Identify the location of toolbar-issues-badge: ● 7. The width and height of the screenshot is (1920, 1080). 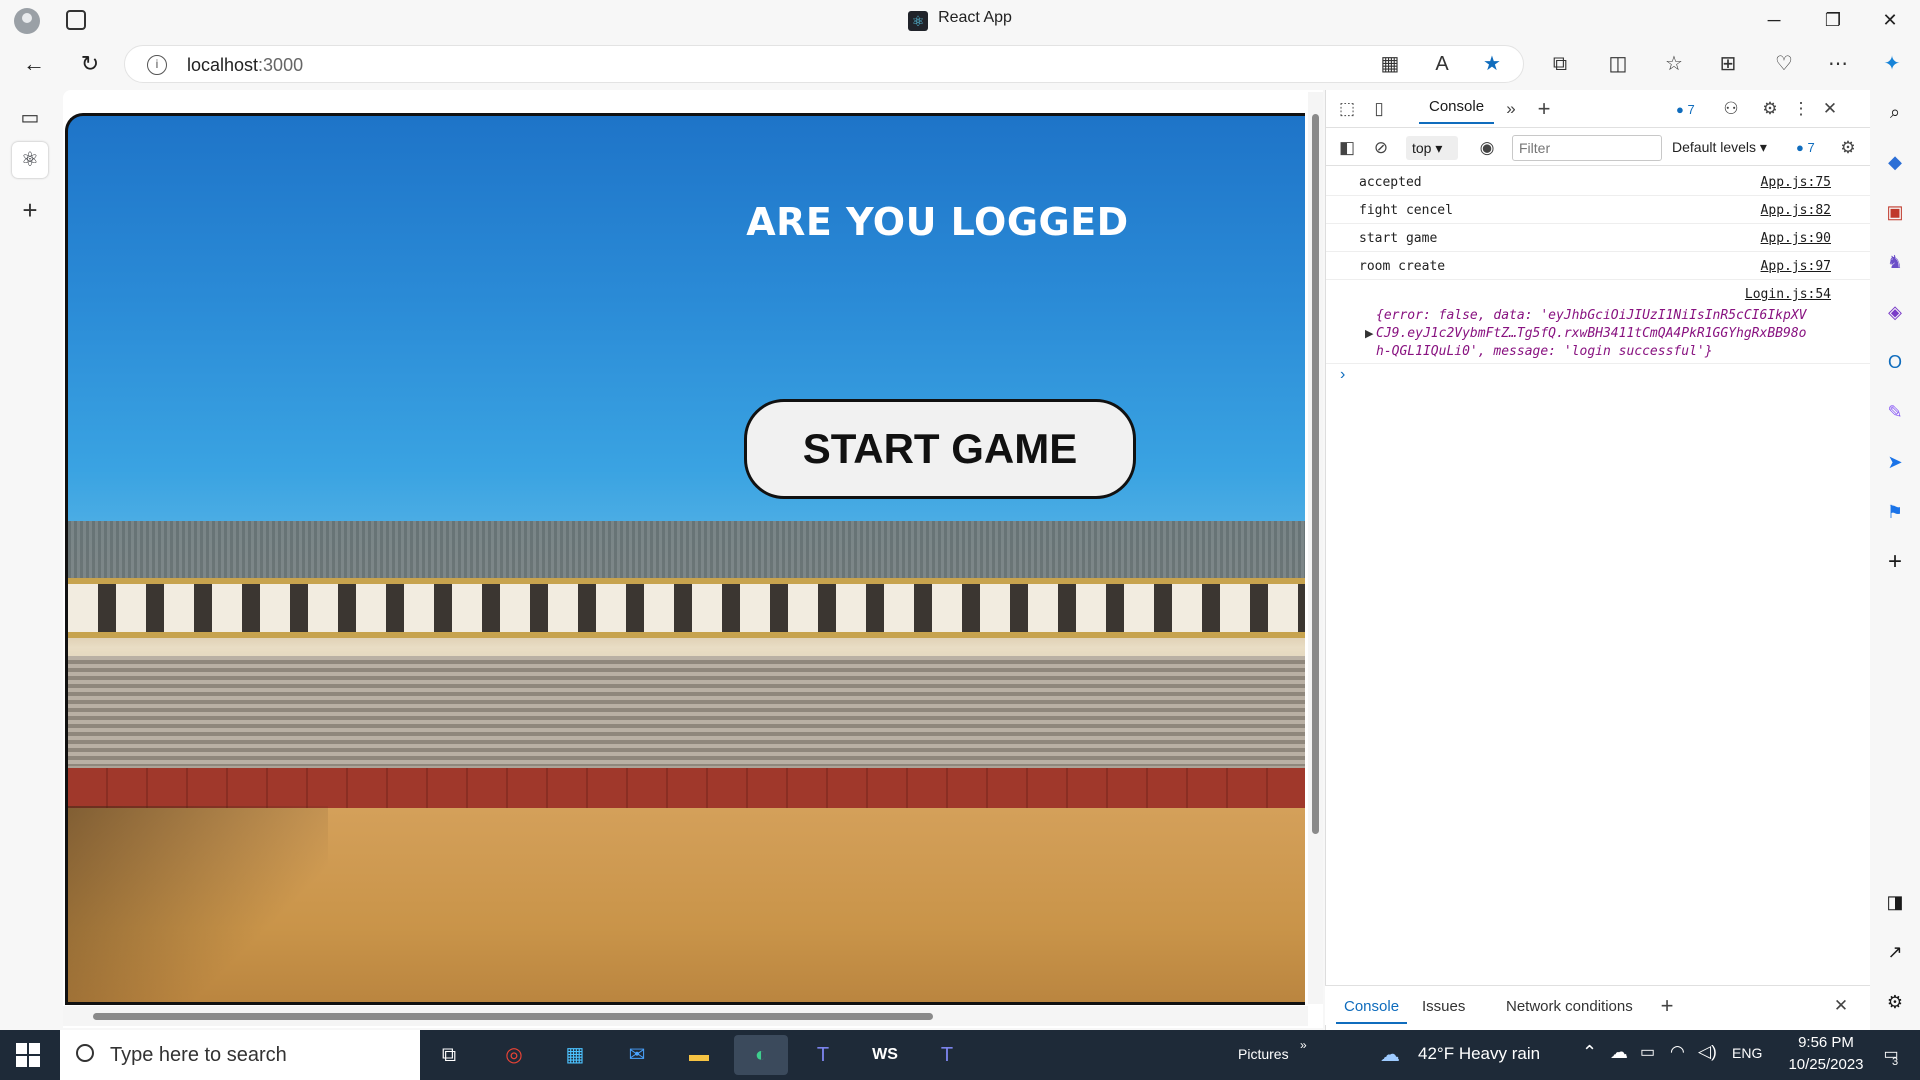
(1805, 147).